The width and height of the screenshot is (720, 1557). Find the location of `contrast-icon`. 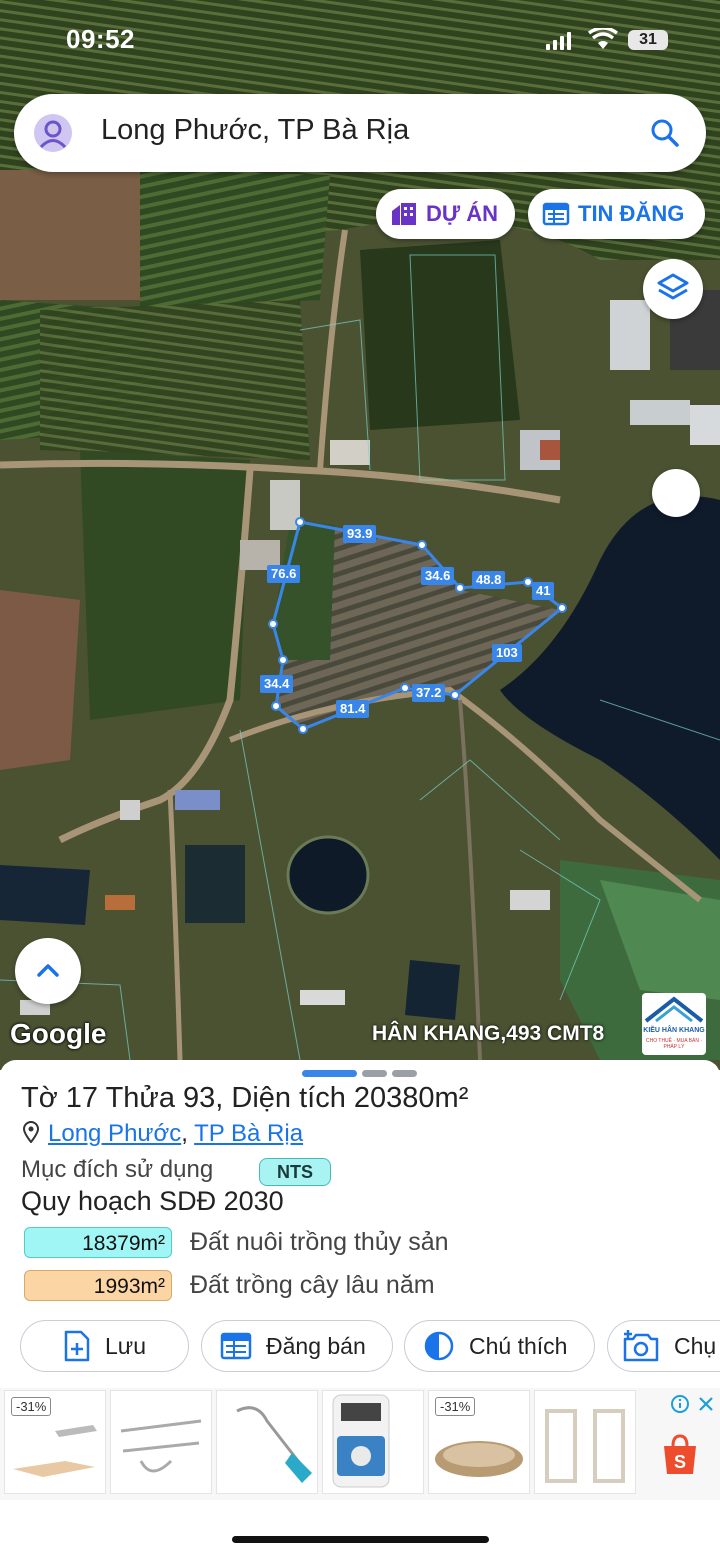

contrast-icon is located at coordinates (439, 1346).